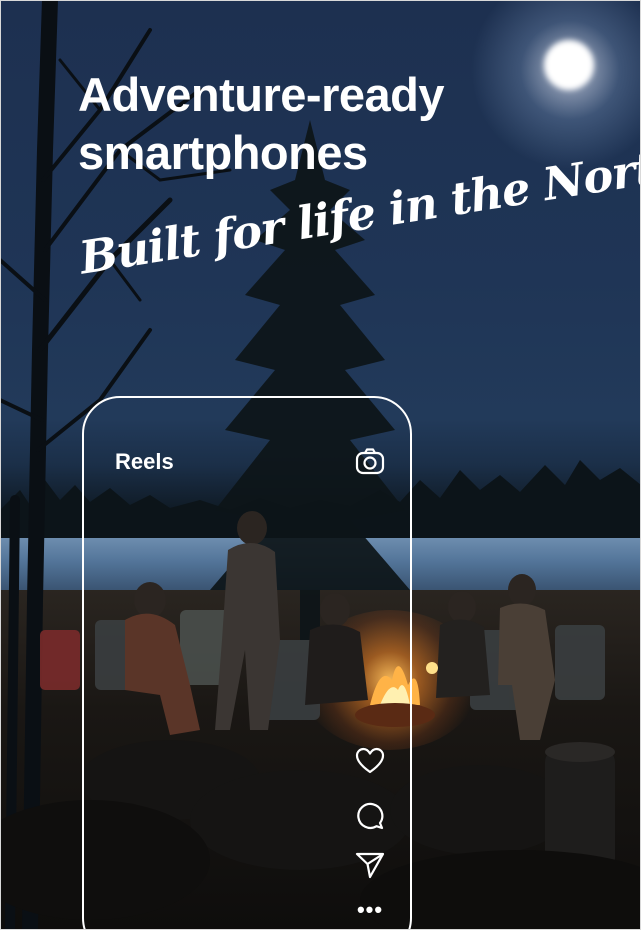 This screenshot has height=930, width=641. What do you see at coordinates (261, 123) in the screenshot?
I see `headline: Adventure-ready smartphones` at bounding box center [261, 123].